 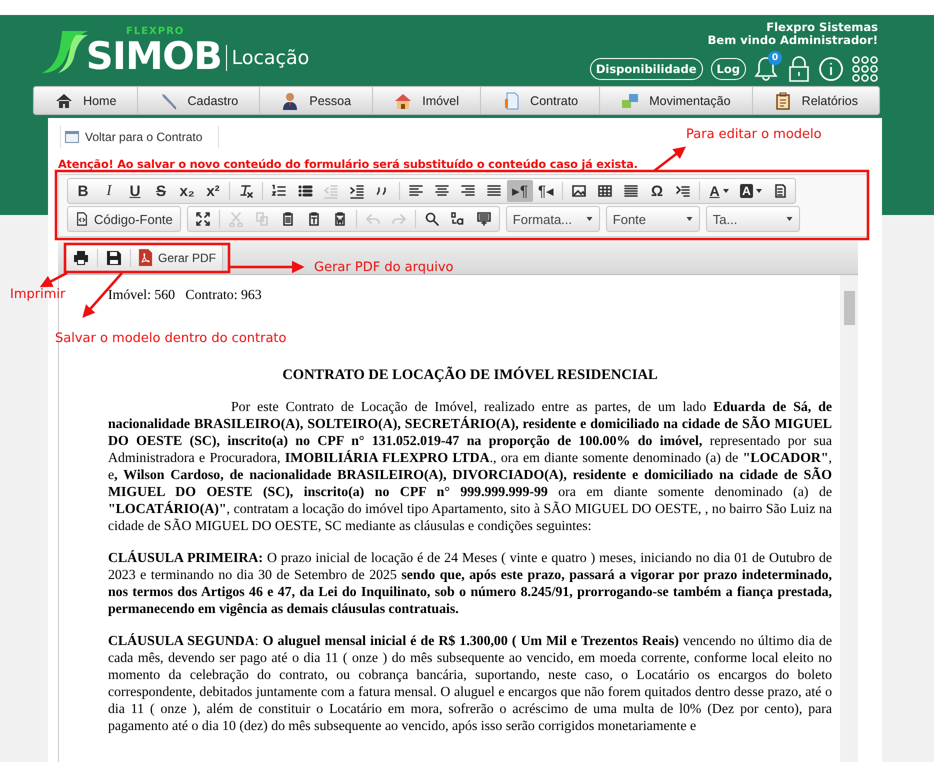 I want to click on source-button: Código-Fonte, so click(x=124, y=219).